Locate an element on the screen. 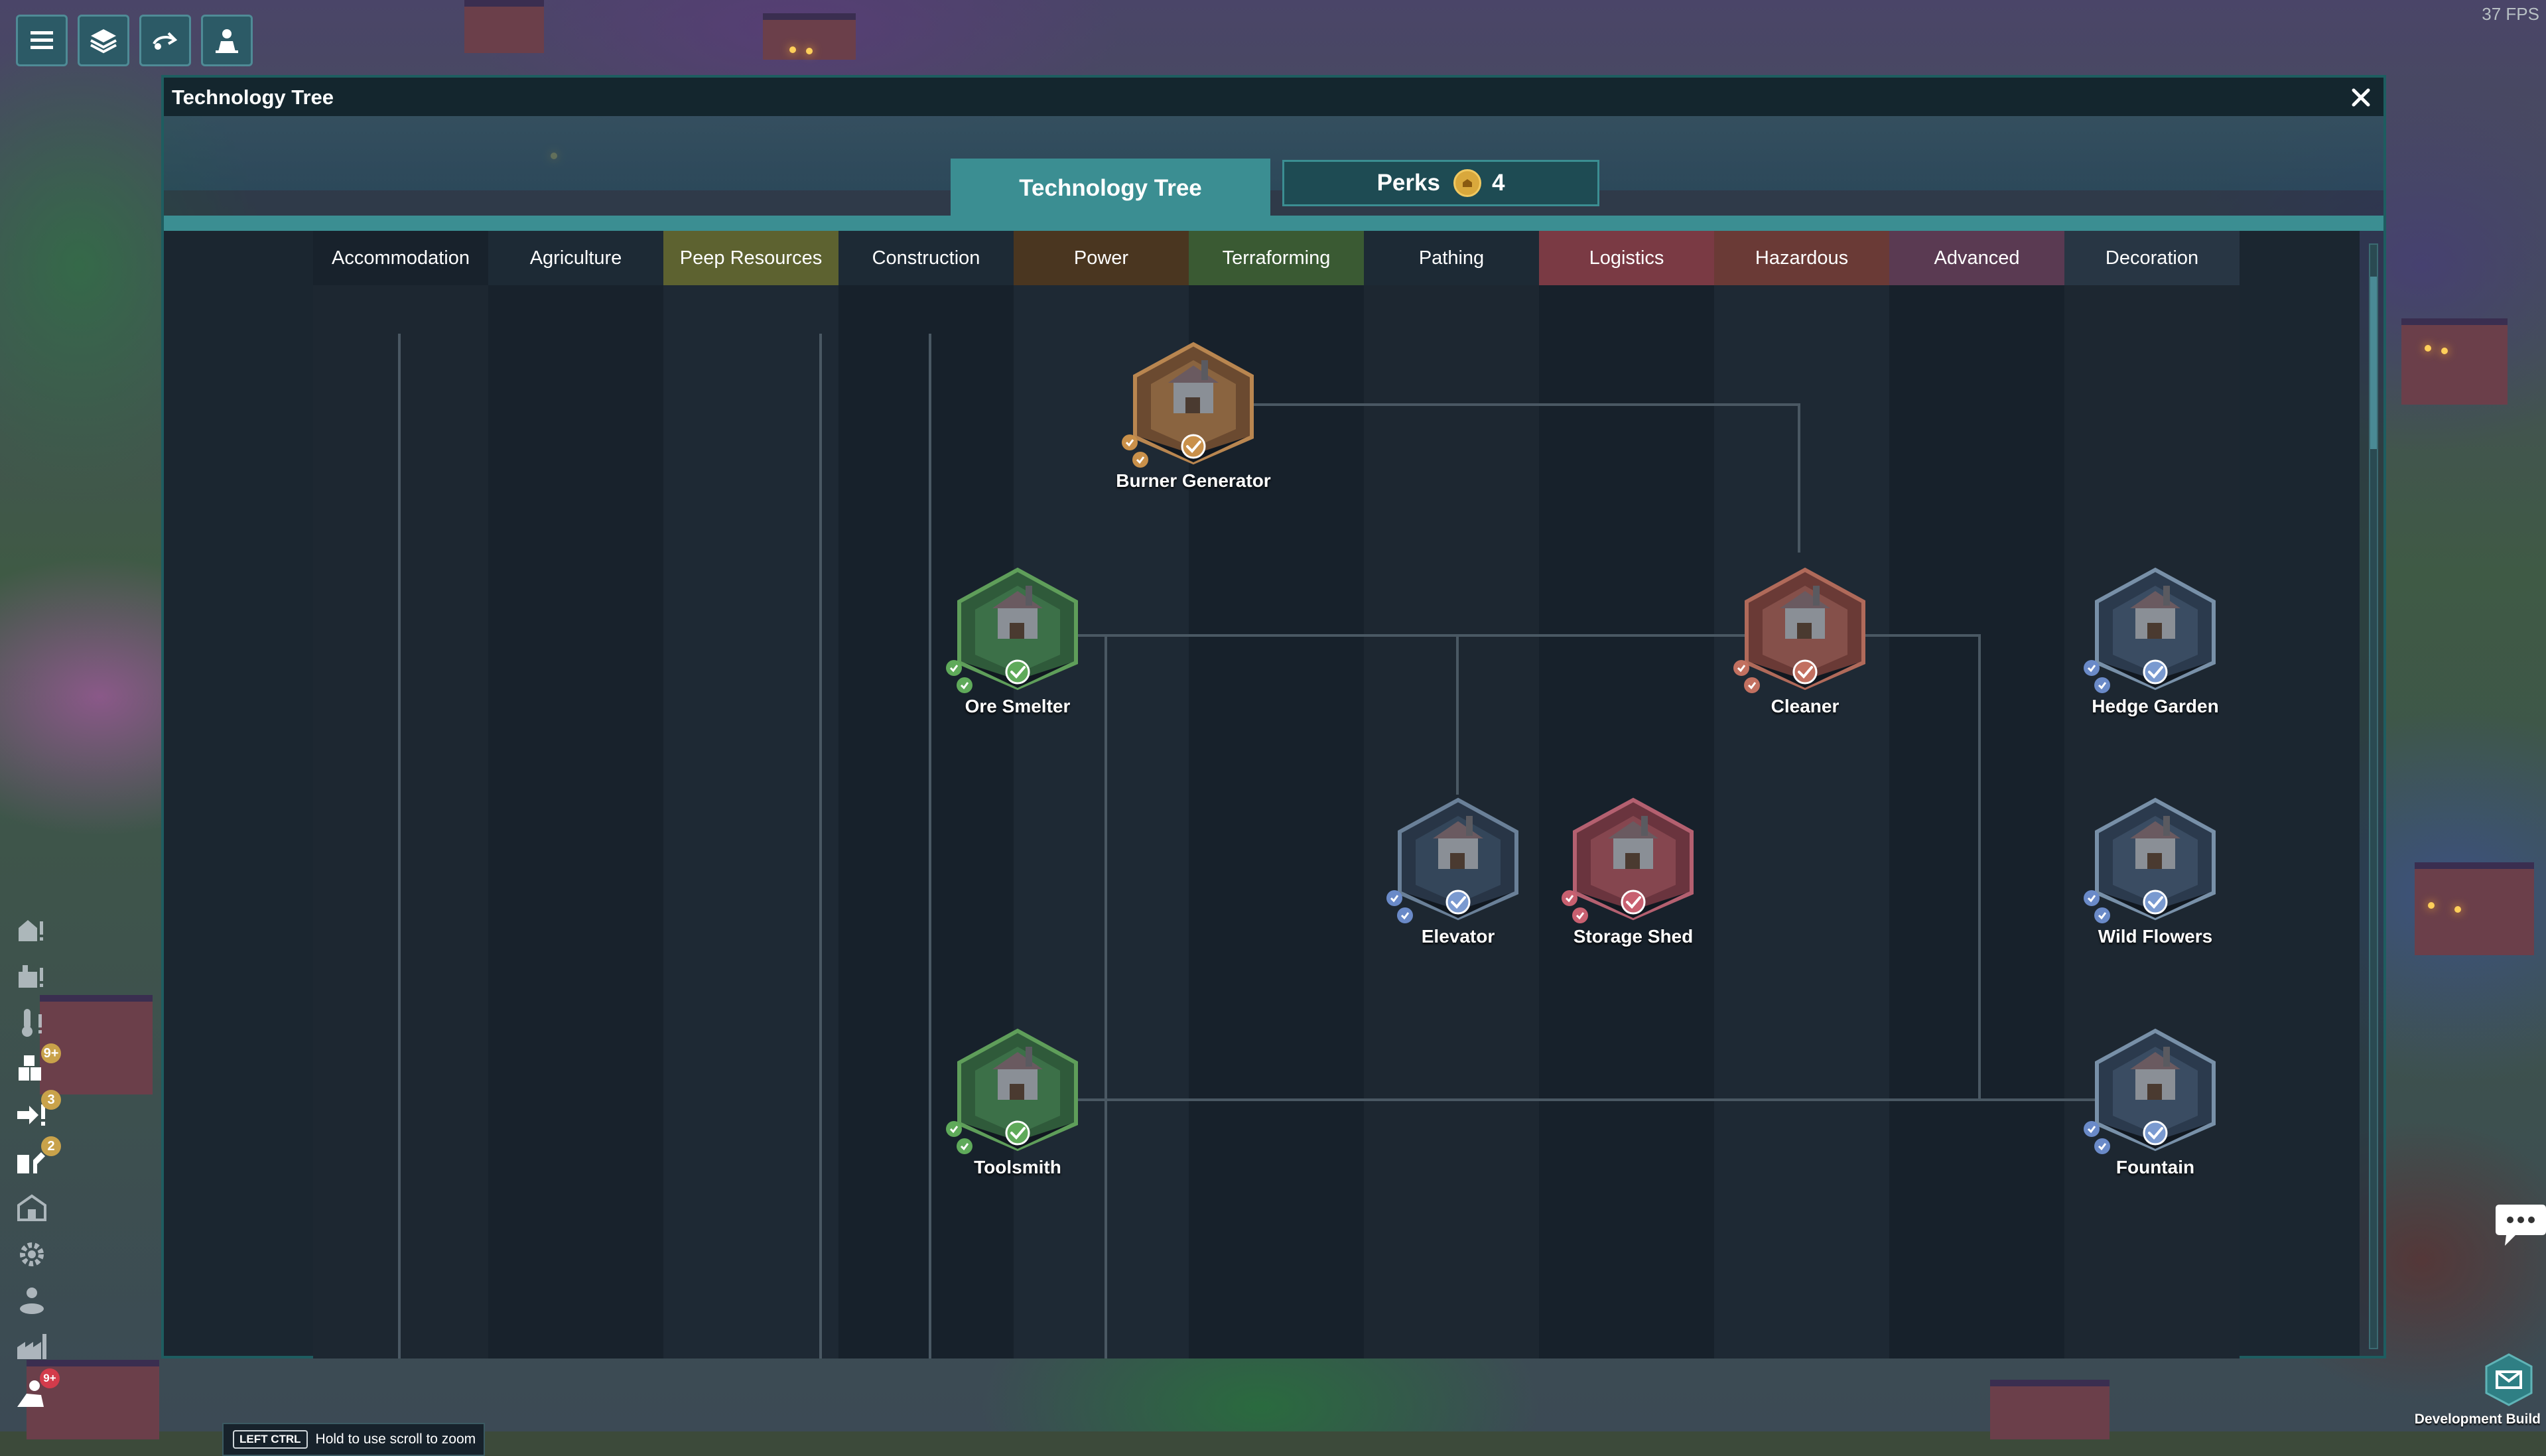 This screenshot has height=1456, width=2546. cleaner-building-icon is located at coordinates (1805, 629).